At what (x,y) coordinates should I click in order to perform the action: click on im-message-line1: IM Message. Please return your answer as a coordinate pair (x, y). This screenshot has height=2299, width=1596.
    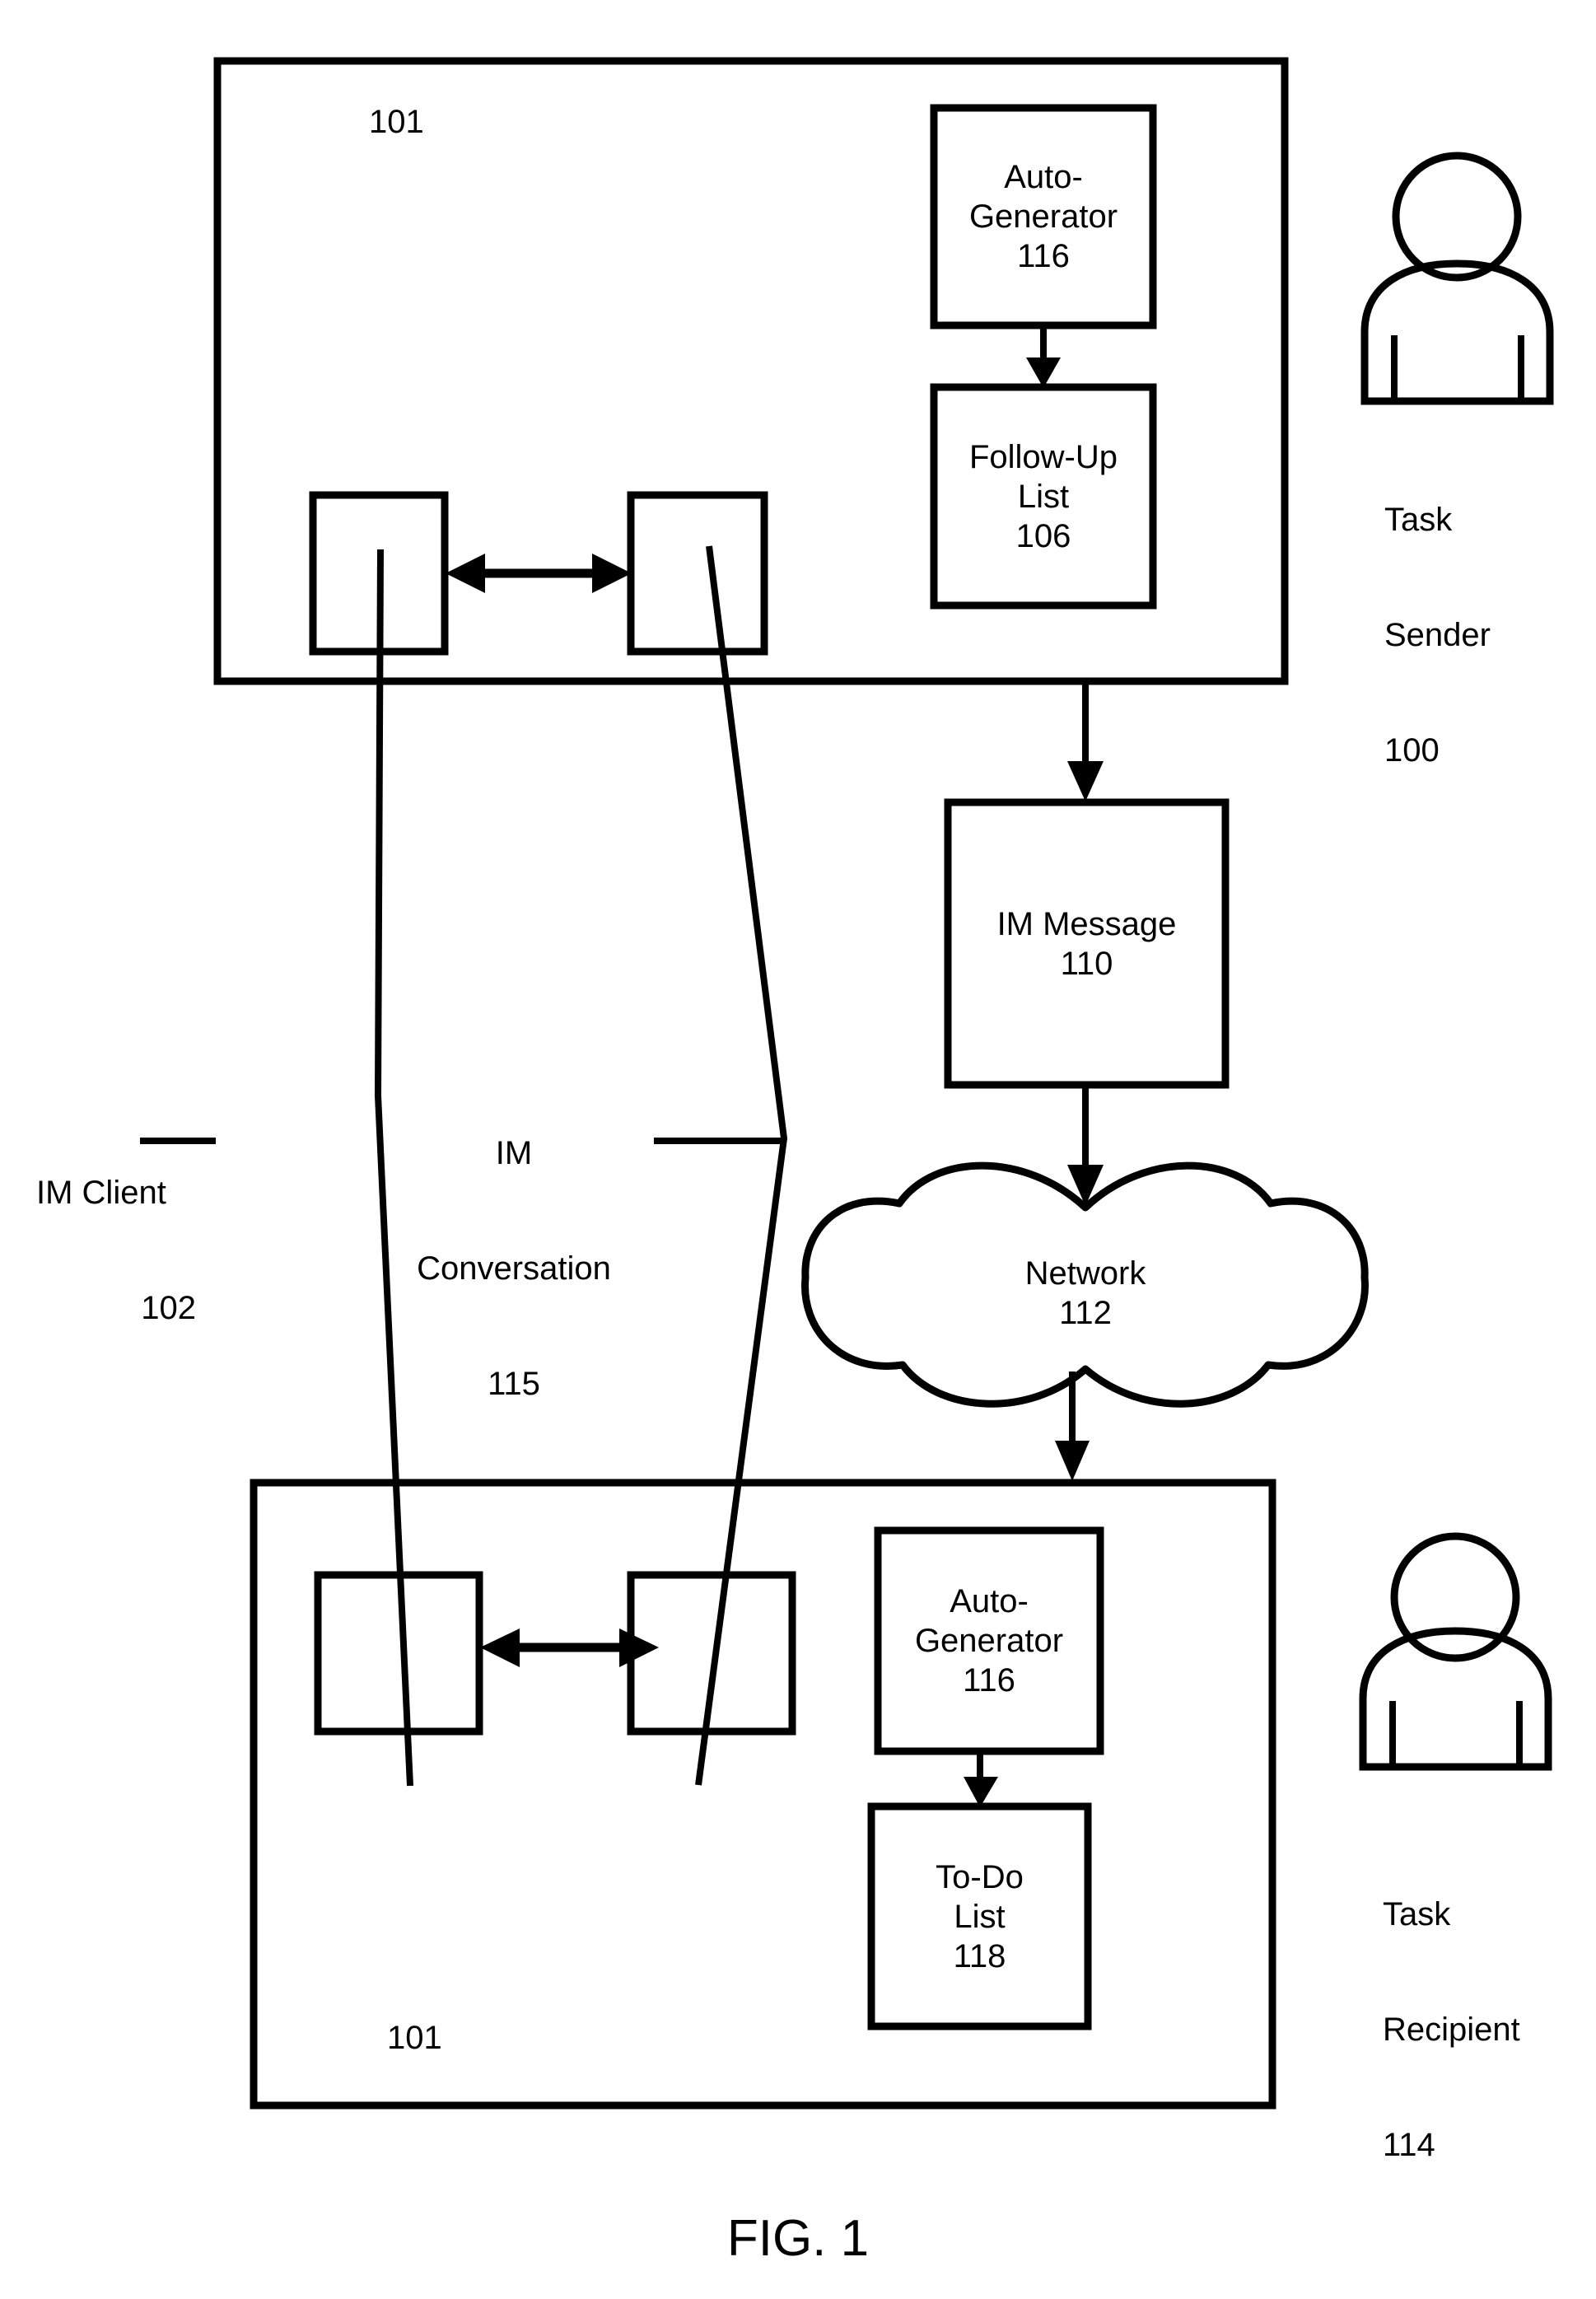
    Looking at the image, I should click on (1086, 923).